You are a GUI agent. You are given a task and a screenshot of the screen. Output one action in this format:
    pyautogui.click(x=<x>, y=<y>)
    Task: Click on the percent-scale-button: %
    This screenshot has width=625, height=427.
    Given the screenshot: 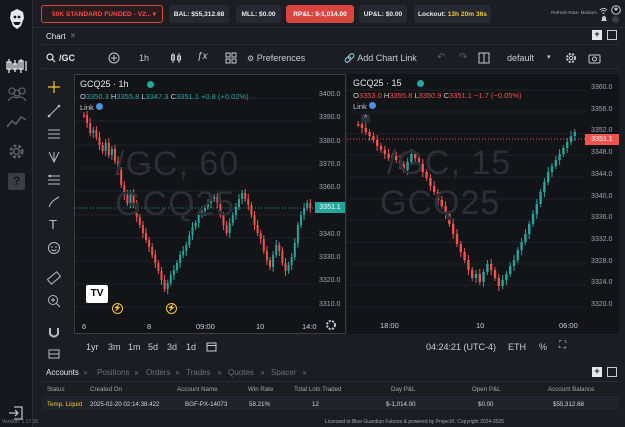 What is the action you would take?
    pyautogui.click(x=543, y=347)
    